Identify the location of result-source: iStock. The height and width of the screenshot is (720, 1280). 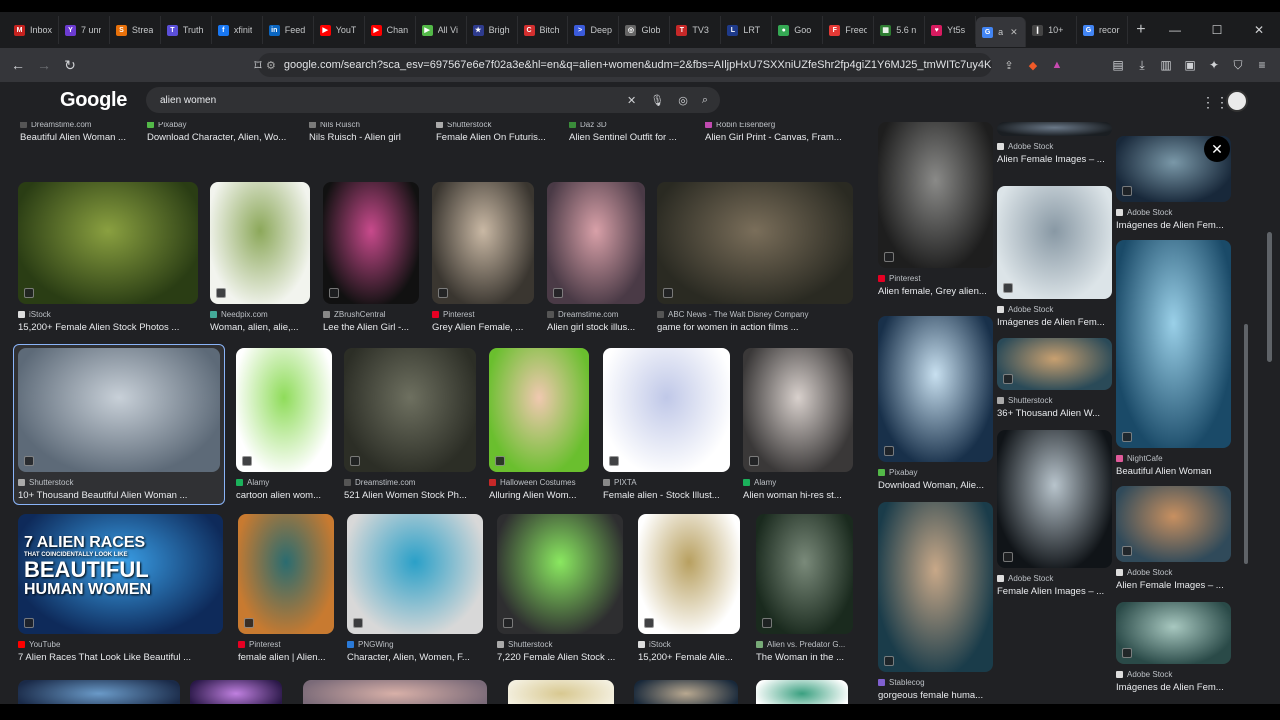
(108, 314).